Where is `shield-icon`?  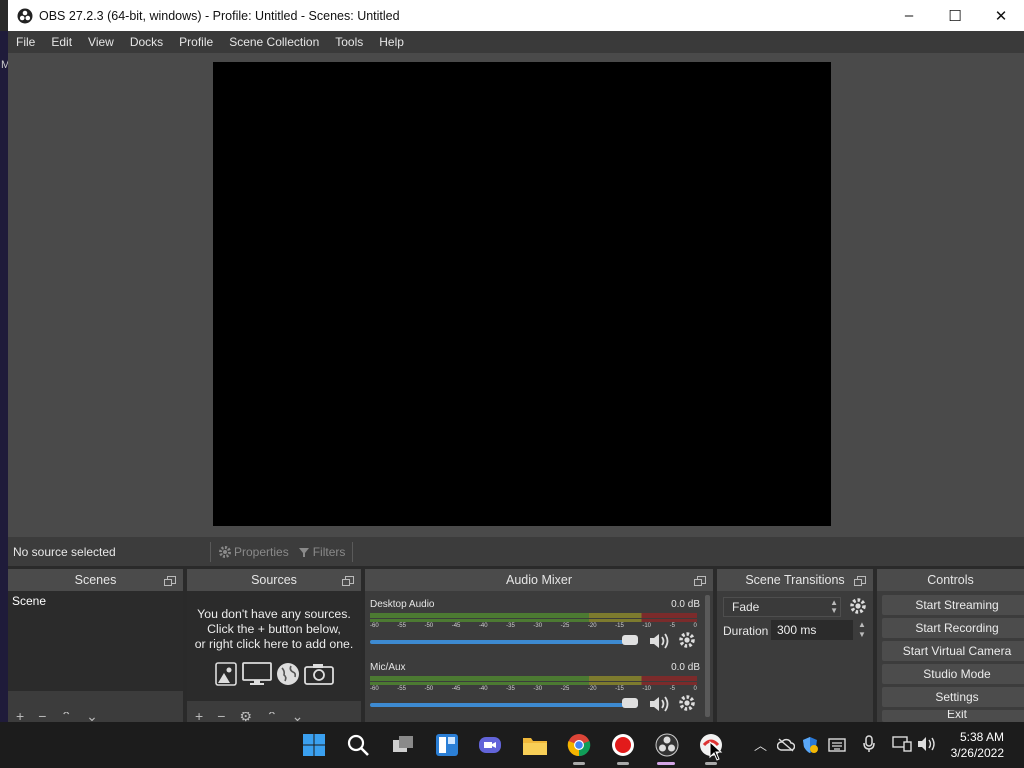
shield-icon is located at coordinates (810, 745).